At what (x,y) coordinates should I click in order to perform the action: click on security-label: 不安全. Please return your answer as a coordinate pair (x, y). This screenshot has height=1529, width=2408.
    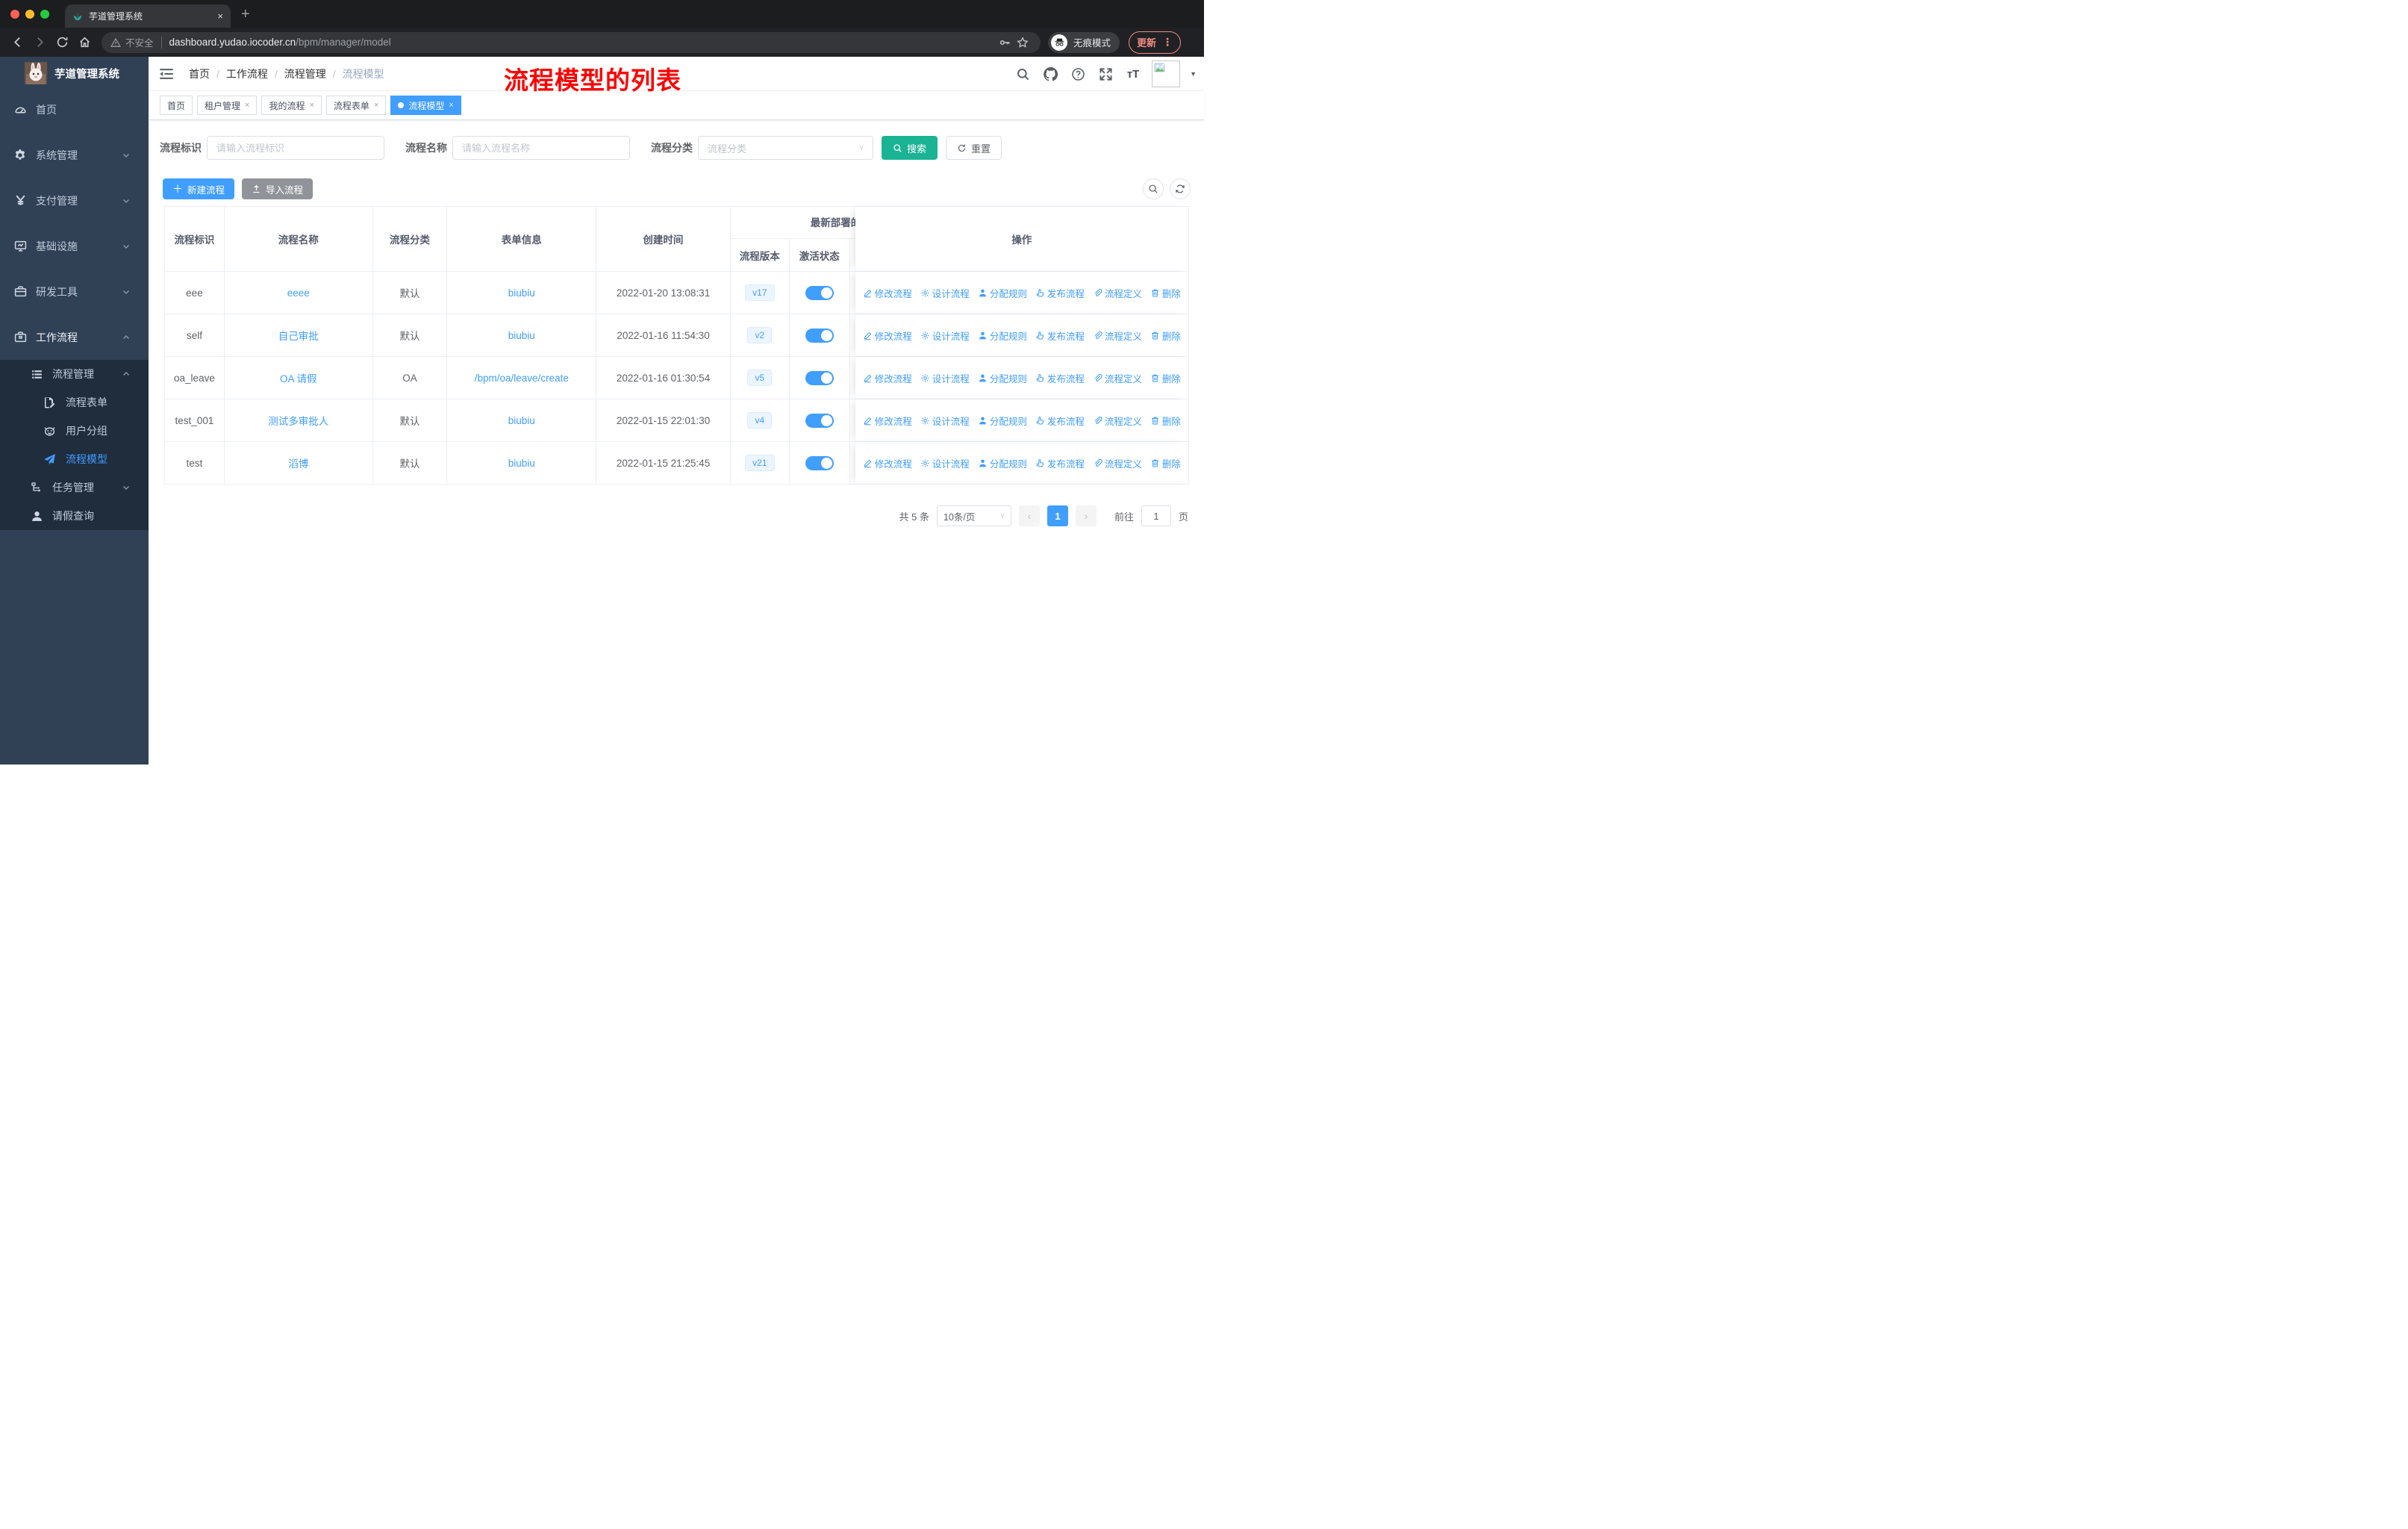
    Looking at the image, I should click on (139, 42).